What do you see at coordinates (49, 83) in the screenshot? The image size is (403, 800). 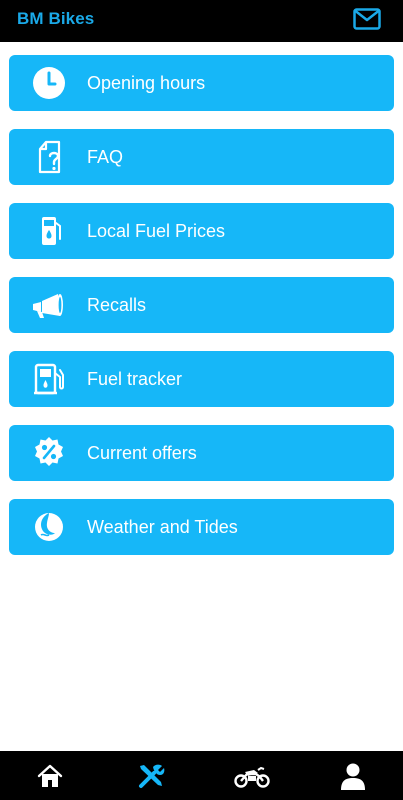 I see `clock-icon` at bounding box center [49, 83].